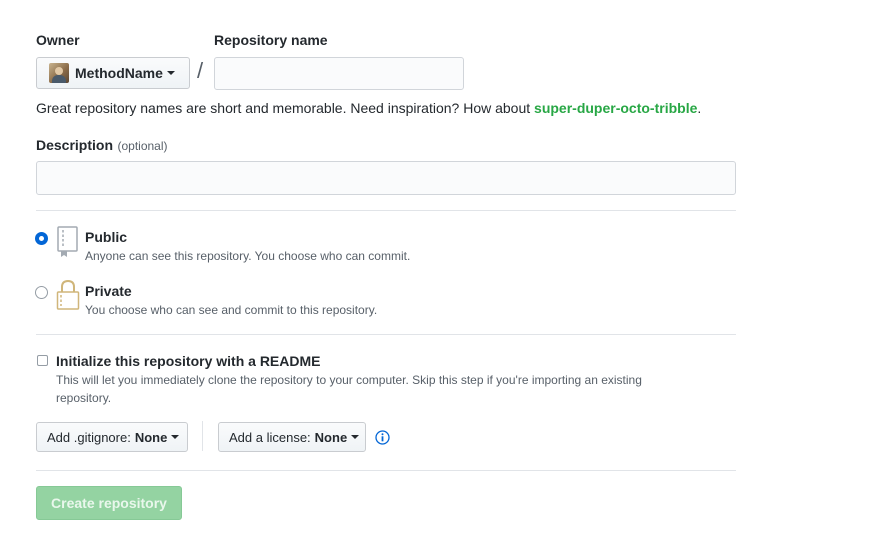 The image size is (876, 546). What do you see at coordinates (58, 40) in the screenshot?
I see `owner-label: Owner` at bounding box center [58, 40].